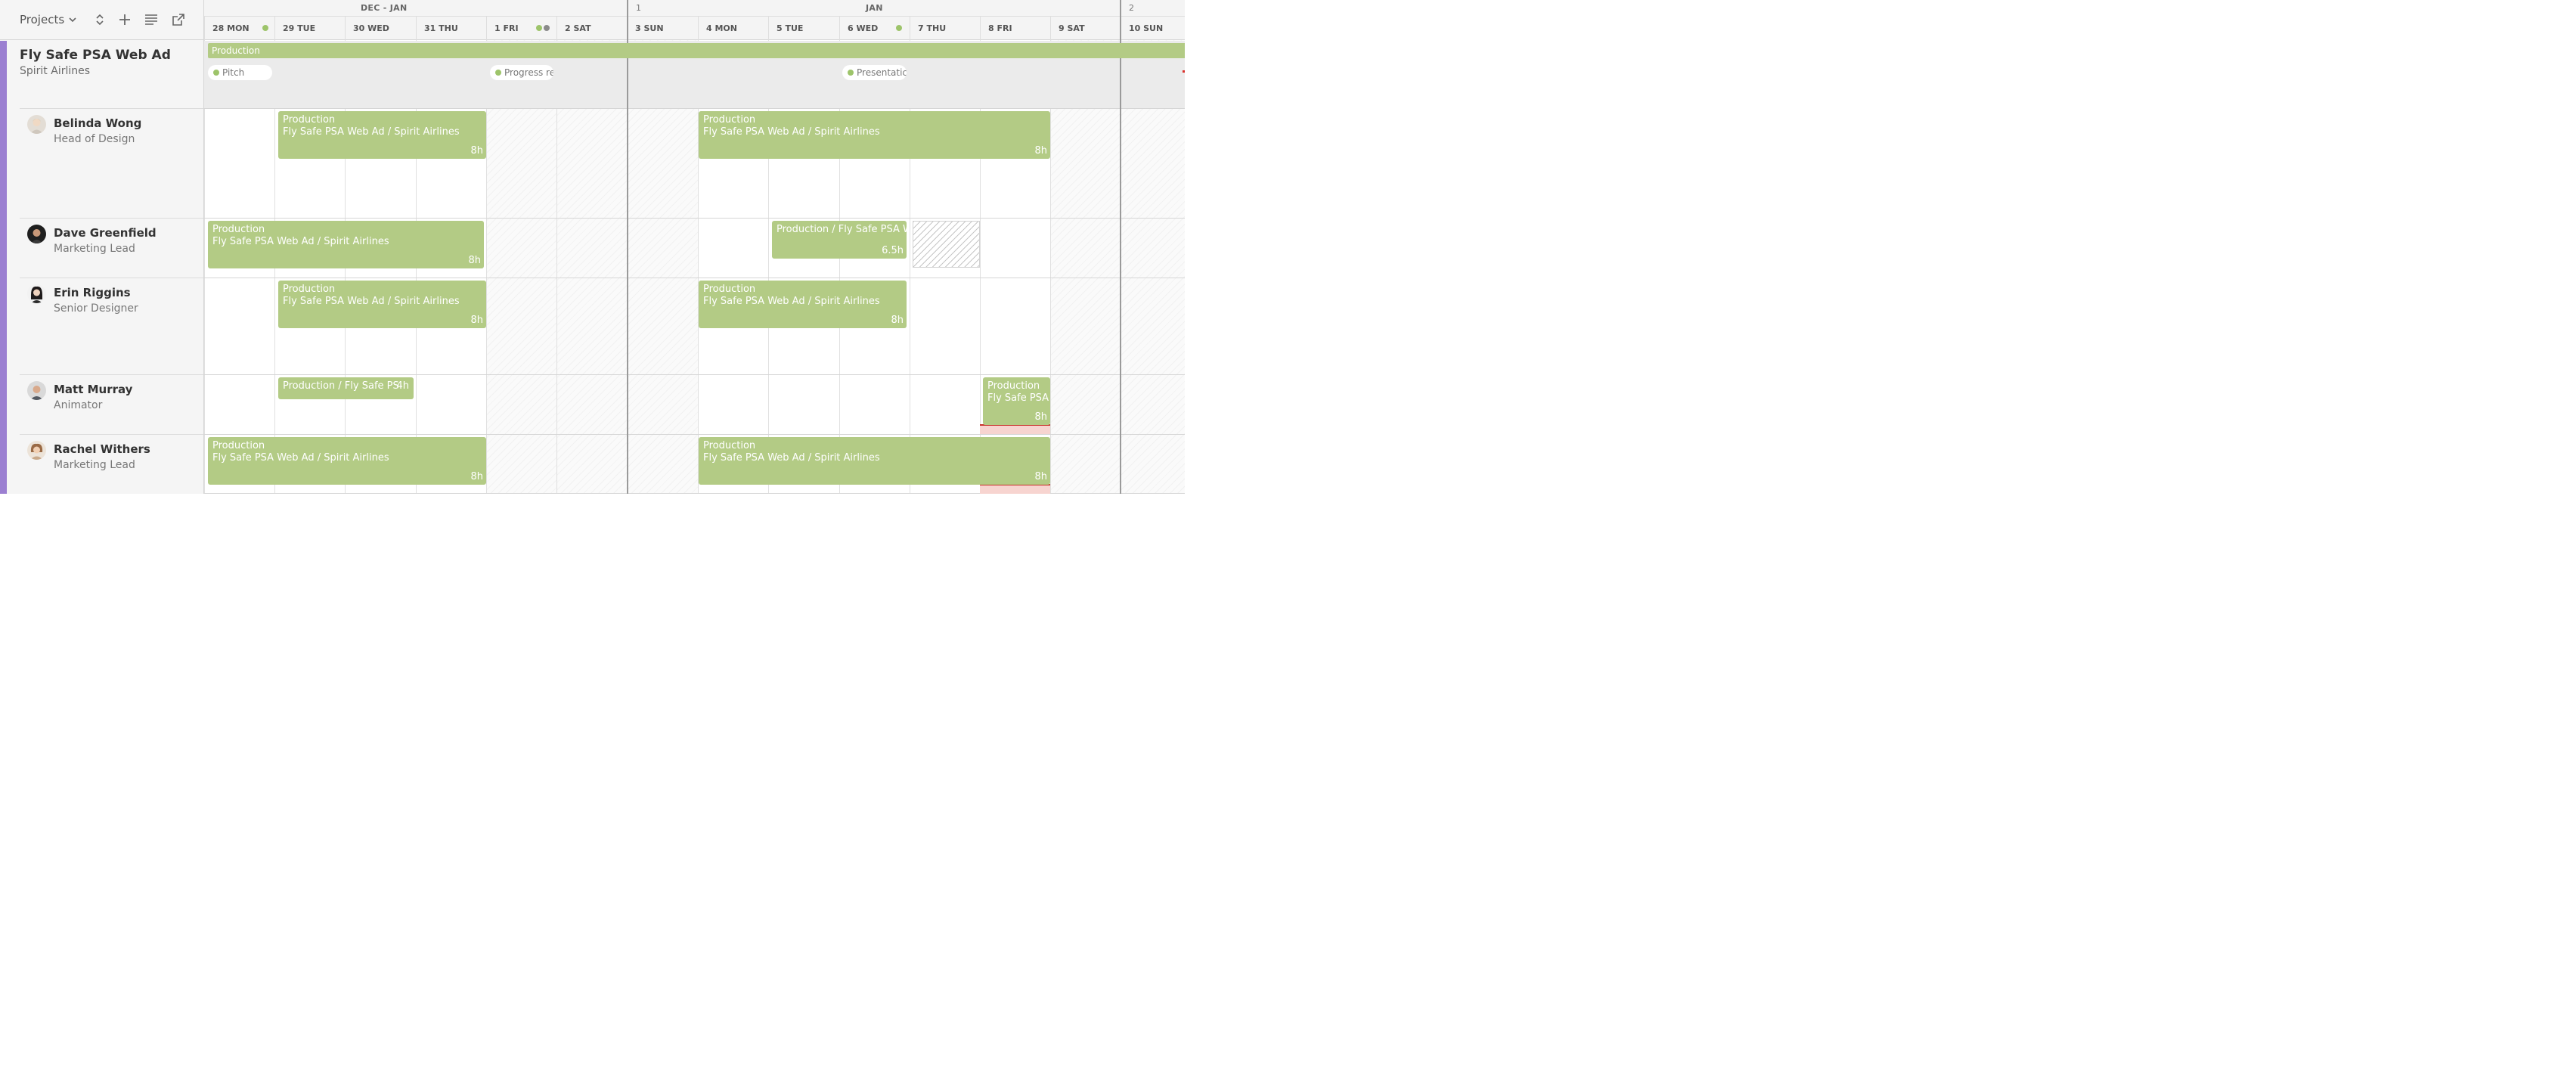  I want to click on expand-collapse-icon, so click(100, 19).